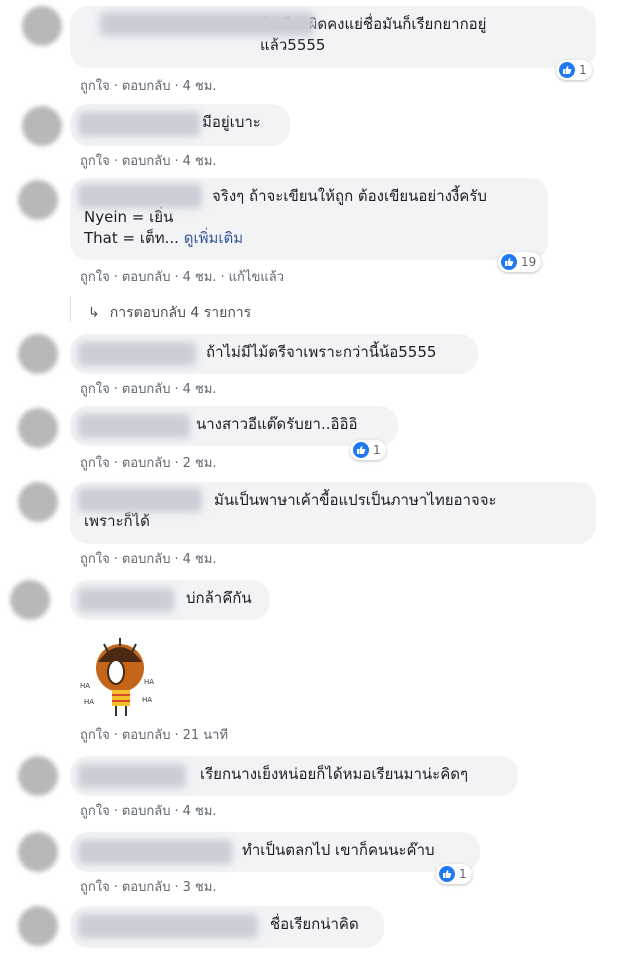  Describe the element at coordinates (274, 354) in the screenshot. I see `comment-bubble: ถ้าไม่มีไม้ตรีจาเพราะกว่านี้น้อ5555` at that location.